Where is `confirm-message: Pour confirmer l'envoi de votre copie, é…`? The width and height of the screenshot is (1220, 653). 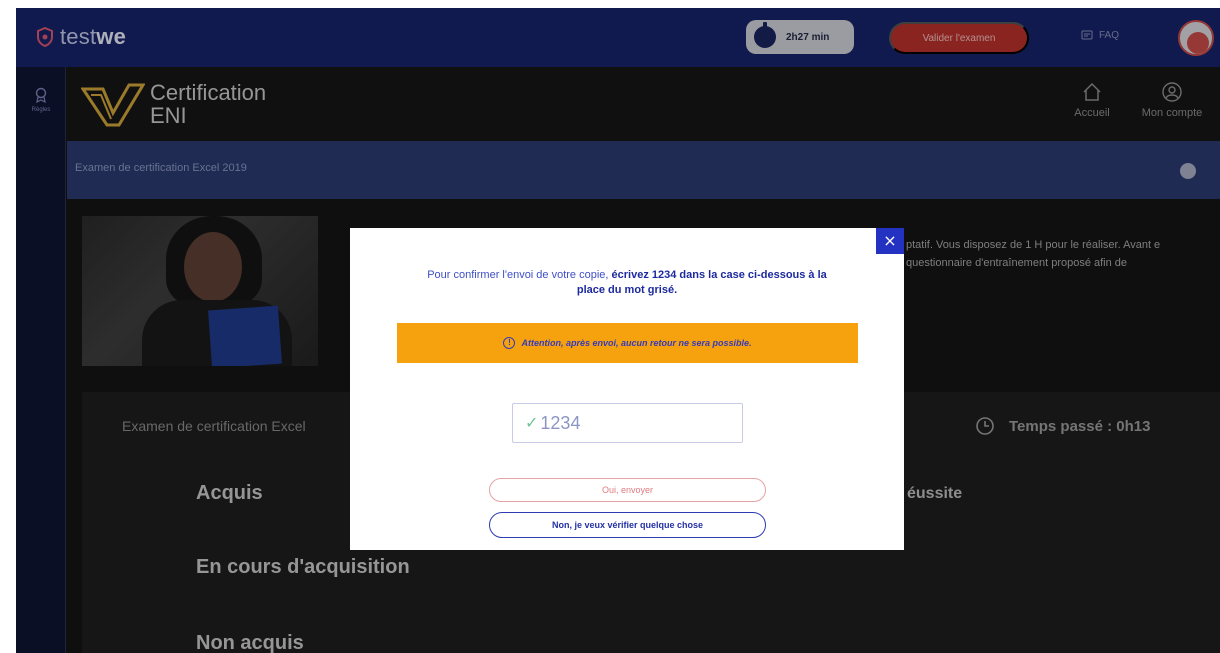
confirm-message: Pour confirmer l'envoi de votre copie, é… is located at coordinates (627, 282).